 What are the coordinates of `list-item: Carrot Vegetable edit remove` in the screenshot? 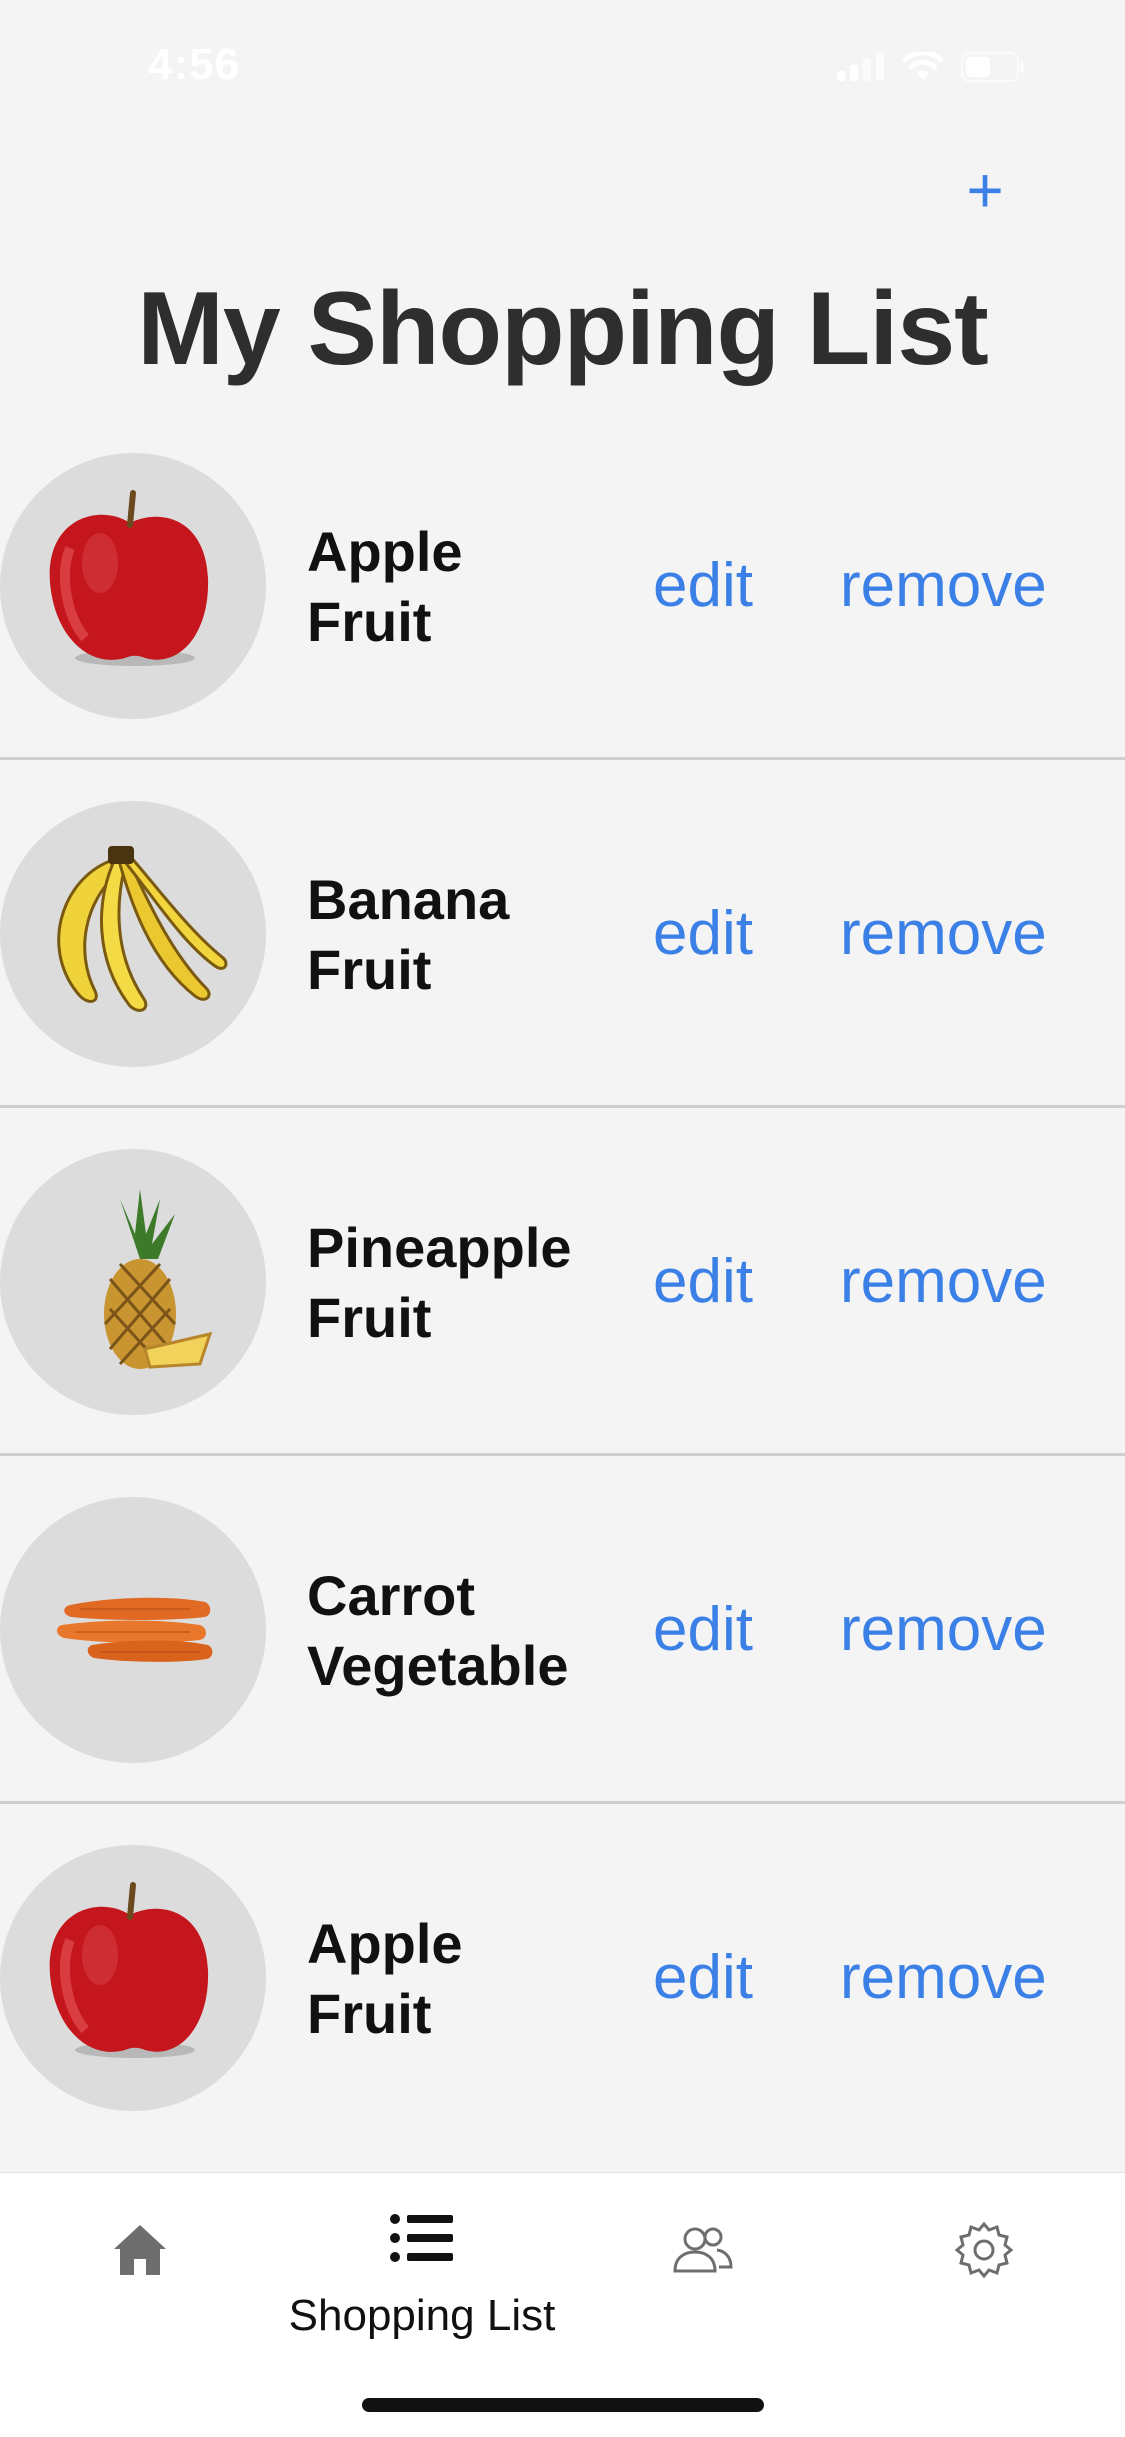 It's located at (562, 1630).